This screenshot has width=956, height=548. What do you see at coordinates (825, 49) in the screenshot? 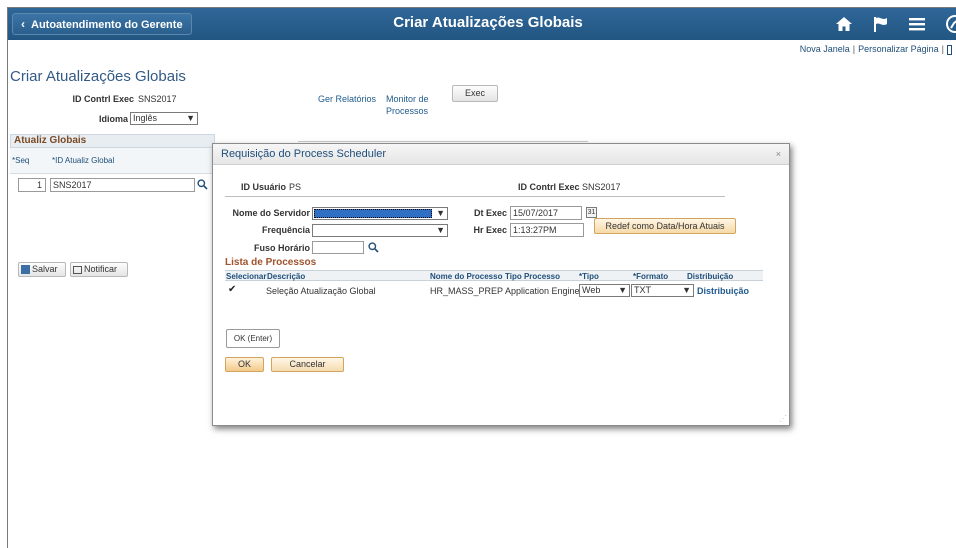
I see `new-window-link: Nova Janela` at bounding box center [825, 49].